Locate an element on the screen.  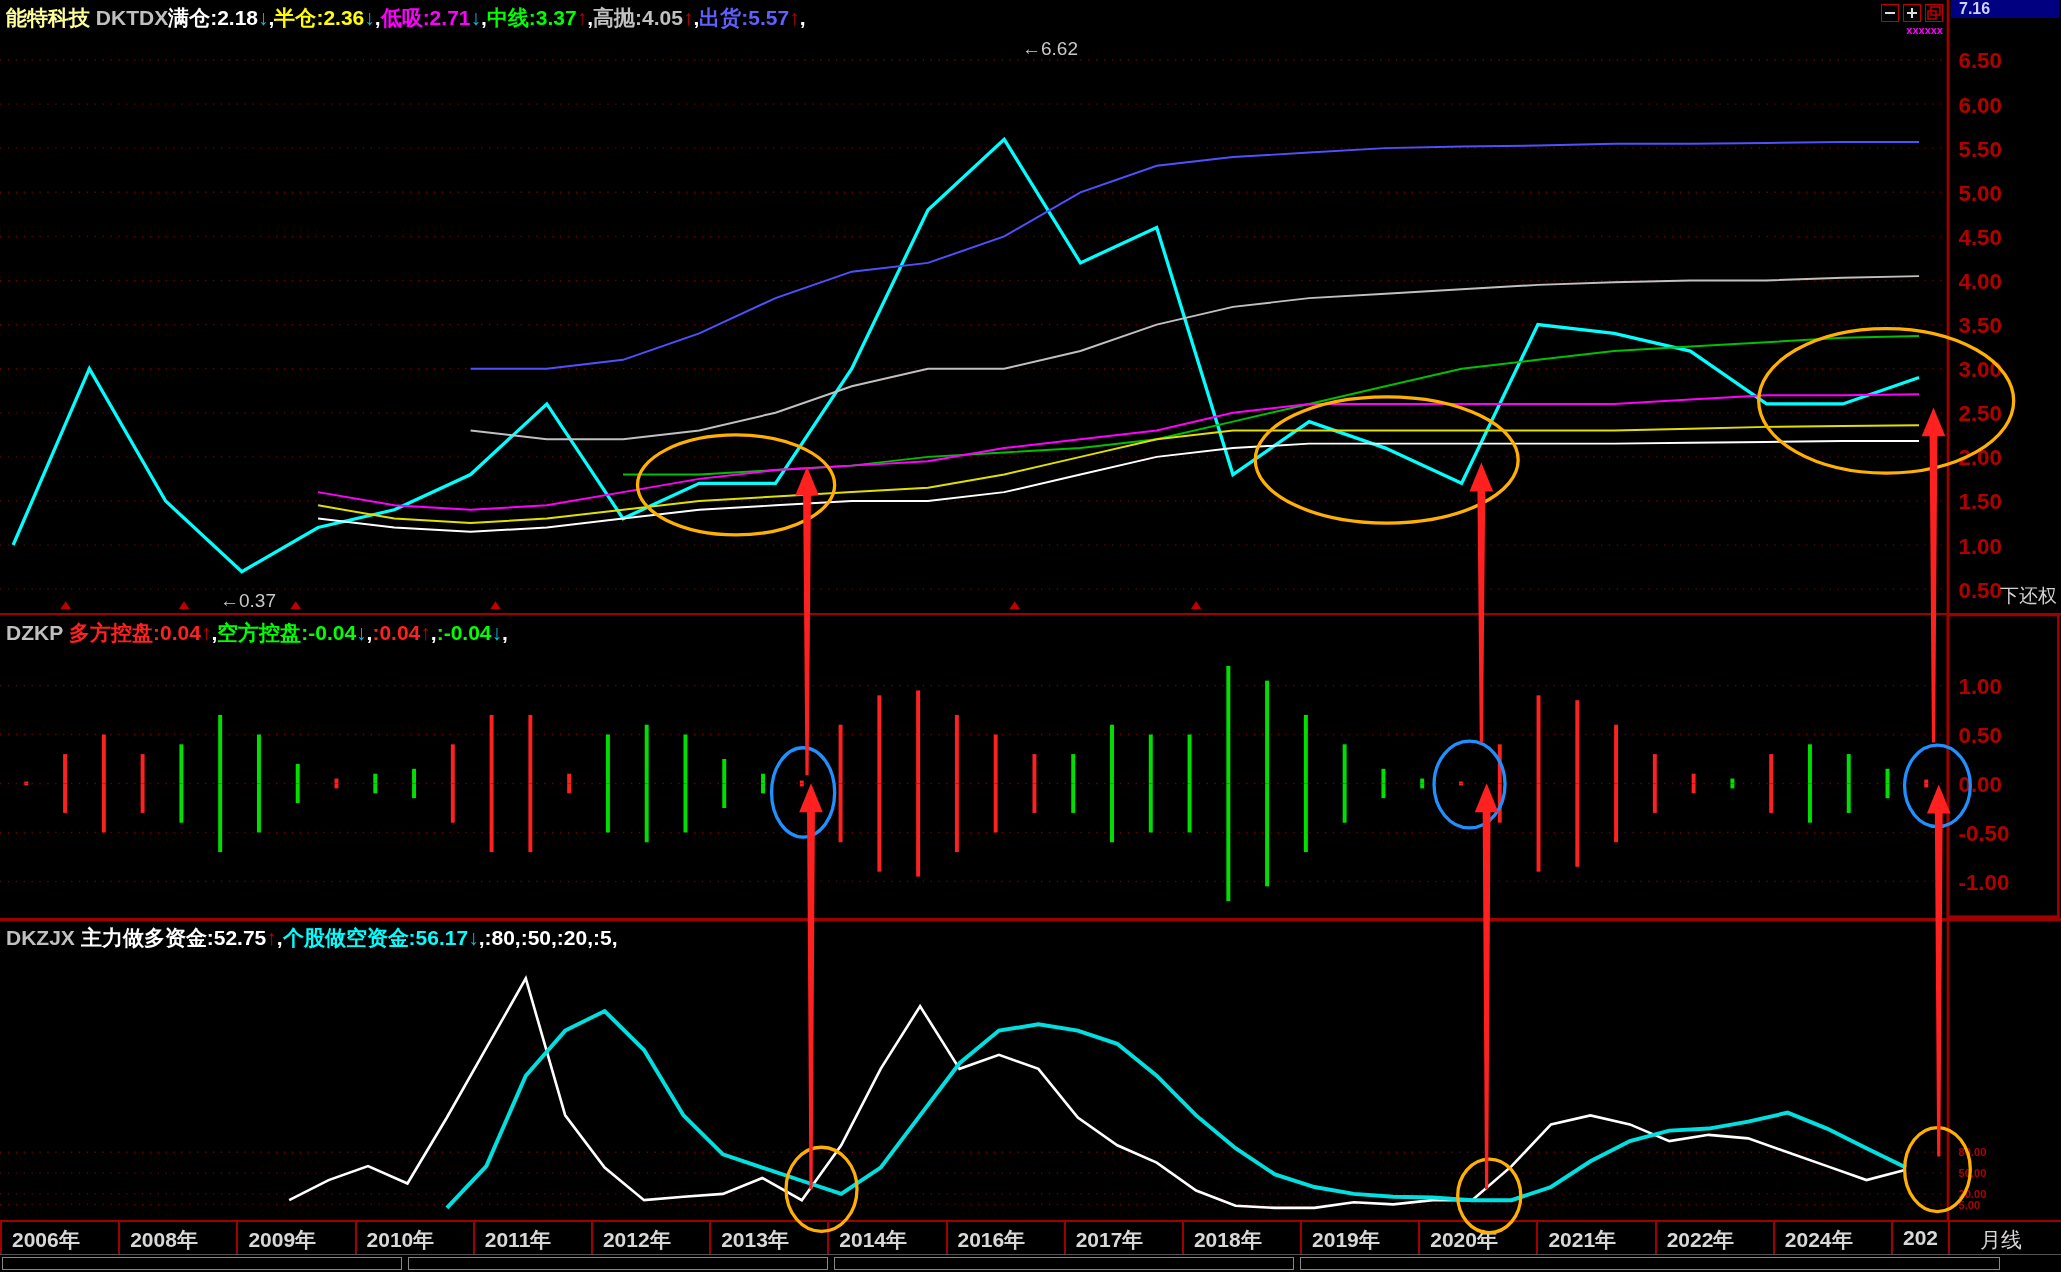
year-label: 2019年 is located at coordinates (1359, 1238).